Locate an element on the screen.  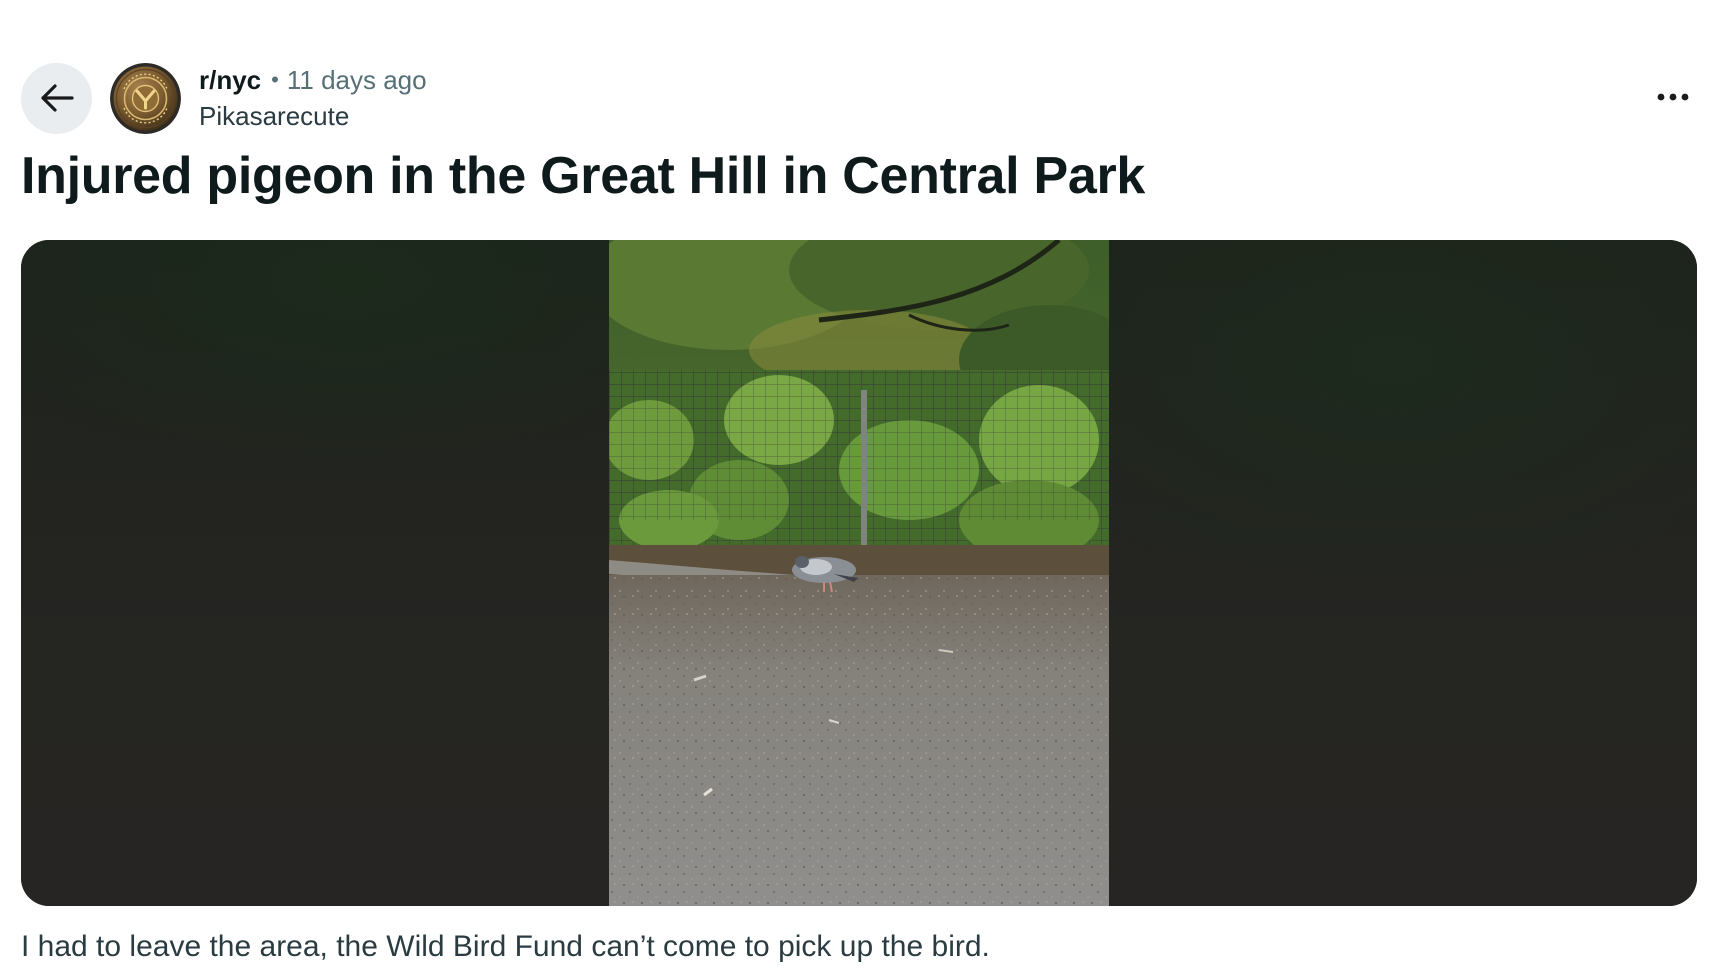
author-link: Pikasarecute is located at coordinates (313, 116).